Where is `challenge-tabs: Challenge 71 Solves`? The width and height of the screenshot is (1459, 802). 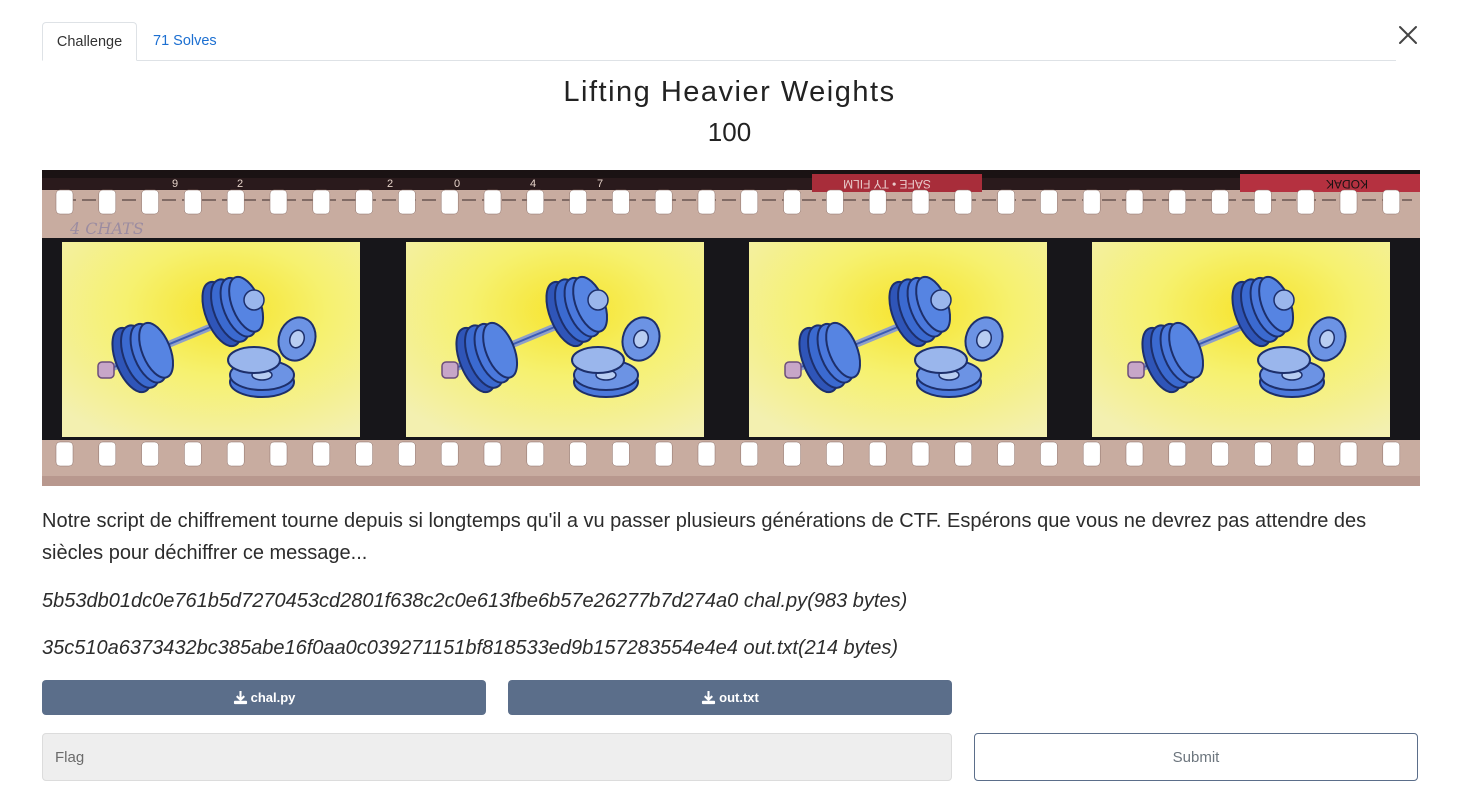
challenge-tabs: Challenge 71 Solves is located at coordinates (719, 41).